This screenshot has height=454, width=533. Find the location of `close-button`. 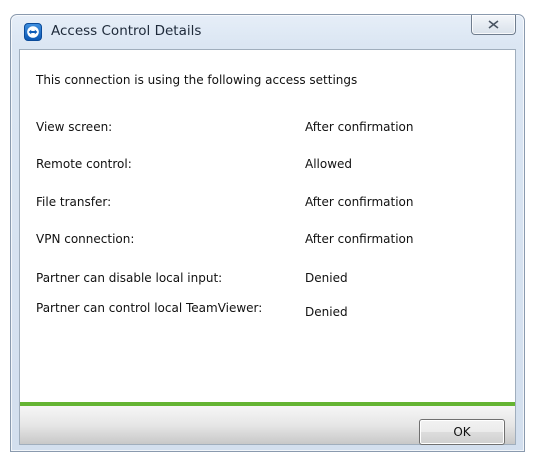

close-button is located at coordinates (493, 25).